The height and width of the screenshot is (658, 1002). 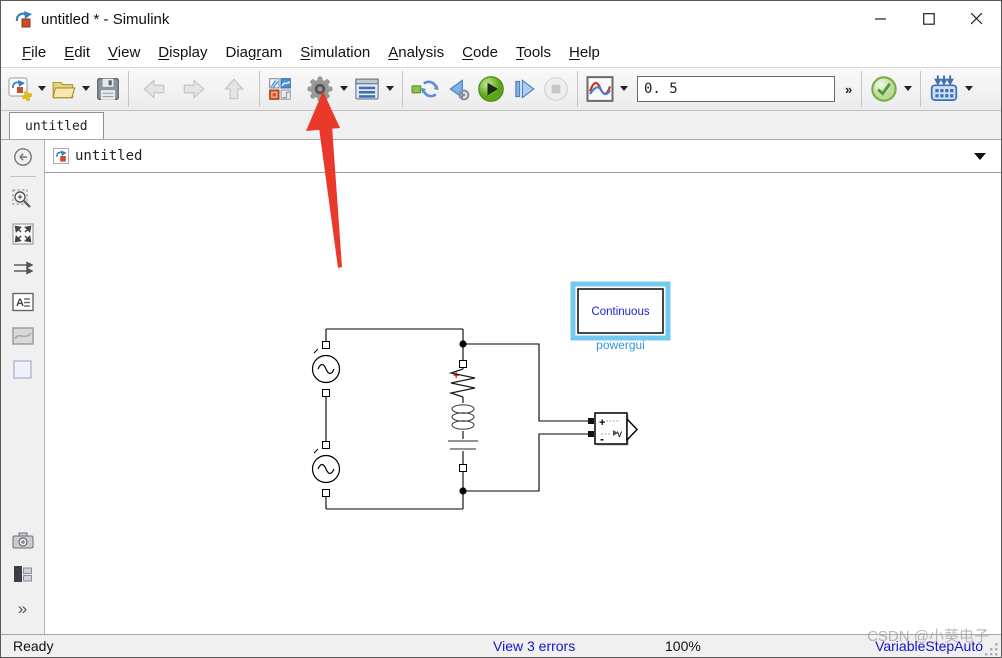 I want to click on simulation-display-icon, so click(x=600, y=89).